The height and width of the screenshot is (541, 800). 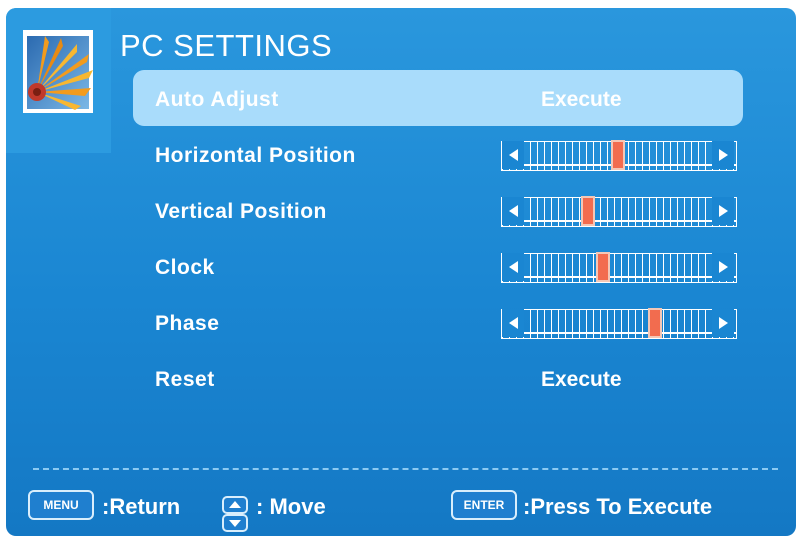 I want to click on vertical-position-slider, so click(x=619, y=211).